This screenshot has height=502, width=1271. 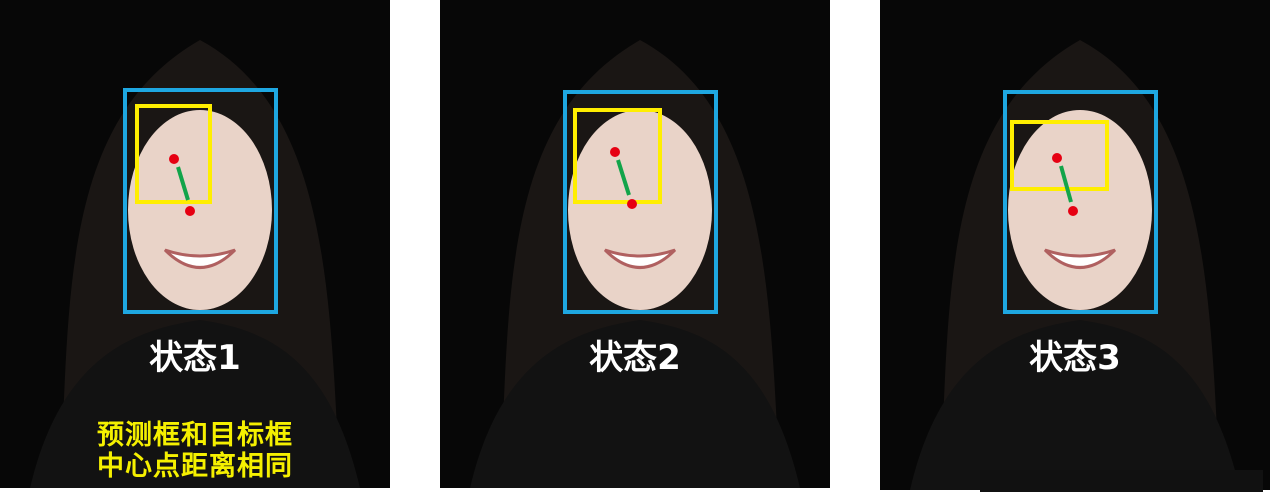 What do you see at coordinates (195, 466) in the screenshot?
I see `note-line: 中心点距离相同` at bounding box center [195, 466].